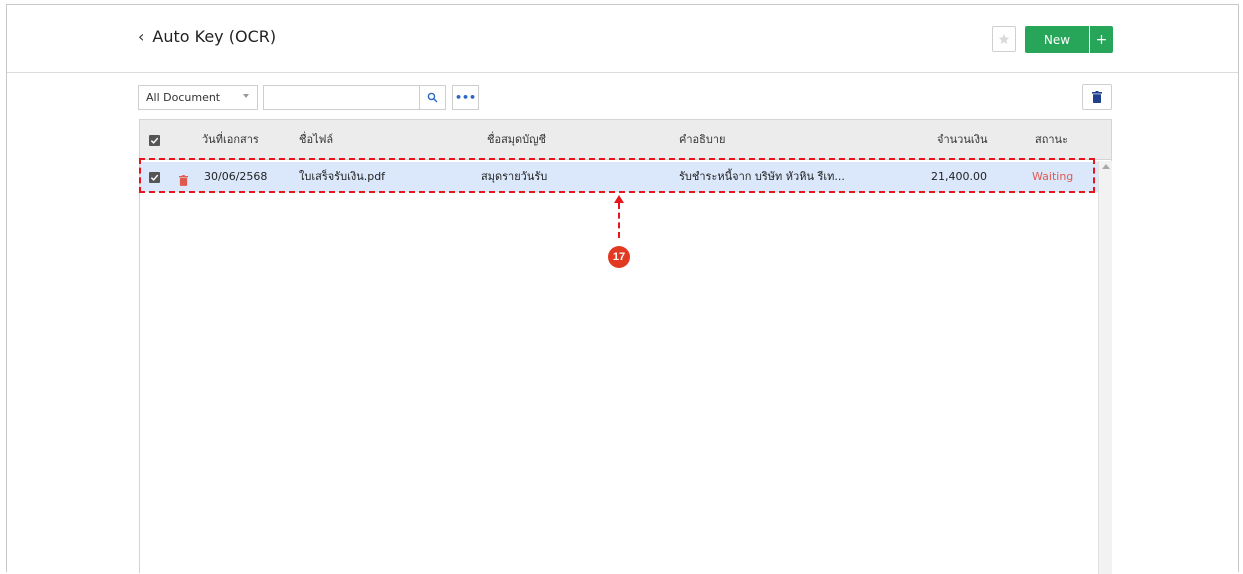 This screenshot has width=1243, height=574. Describe the element at coordinates (141, 36) in the screenshot. I see `chevron-left-icon: ‹` at that location.